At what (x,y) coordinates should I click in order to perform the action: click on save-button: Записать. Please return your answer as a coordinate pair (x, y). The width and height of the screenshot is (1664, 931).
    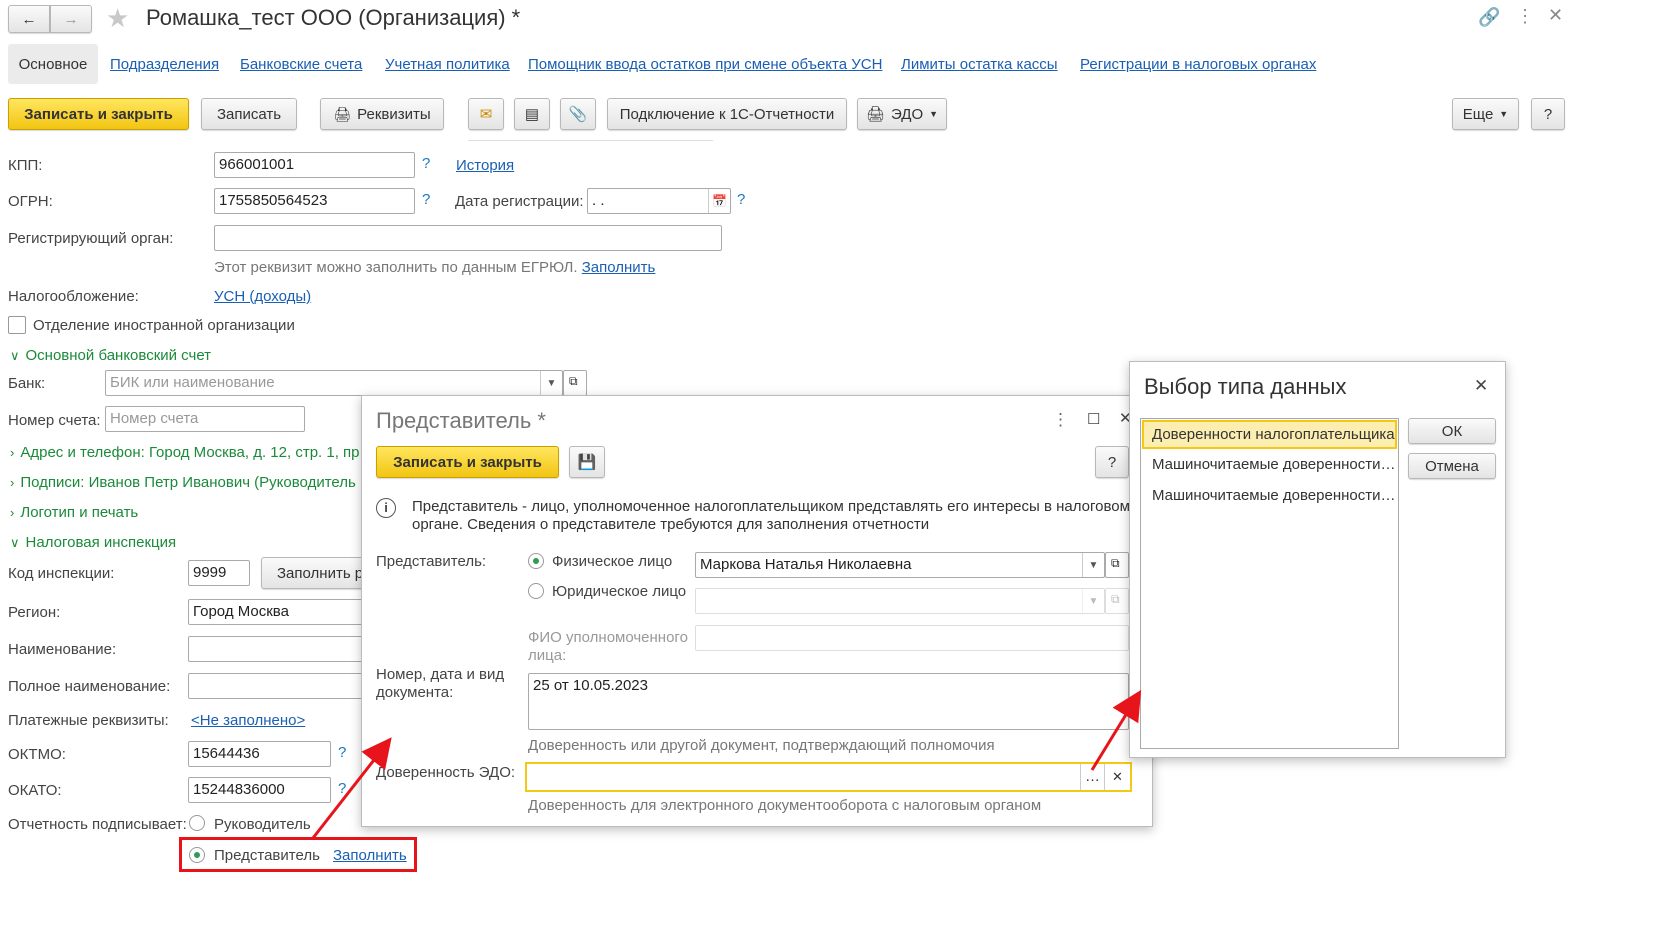
    Looking at the image, I should click on (249, 114).